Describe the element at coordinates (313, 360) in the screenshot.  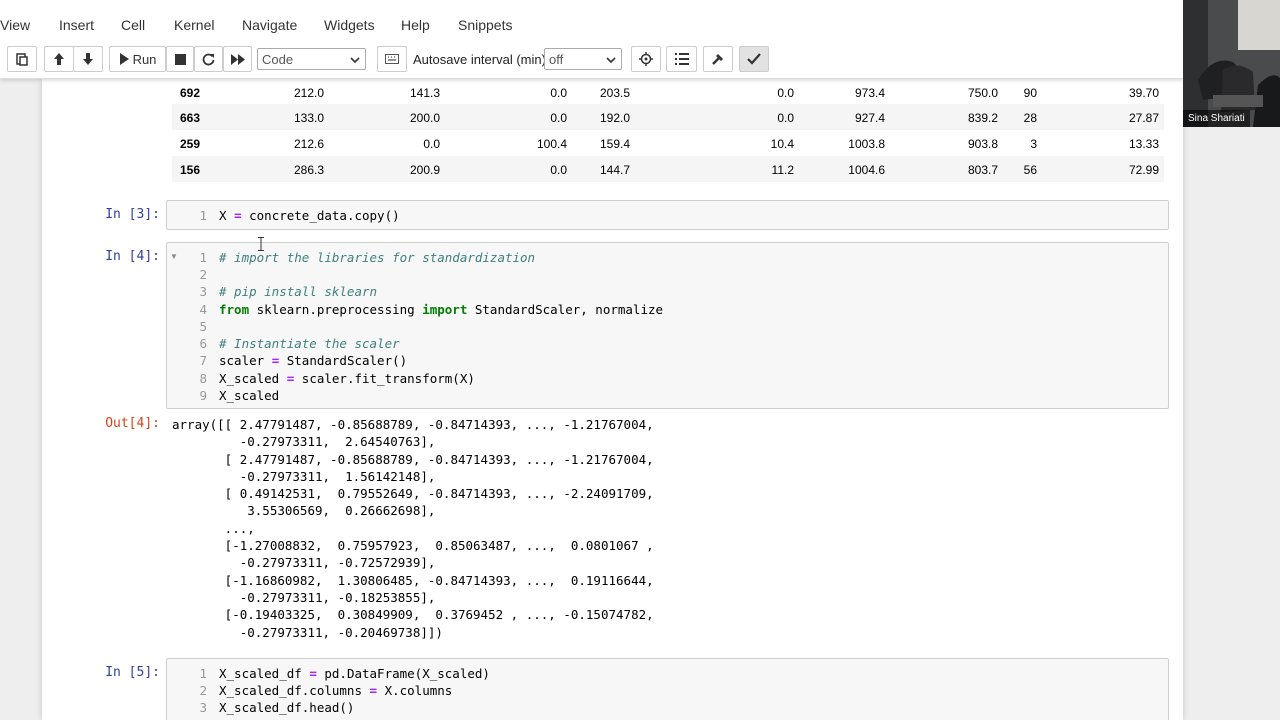
I see `code-line: scaler = StandardScaler()` at that location.